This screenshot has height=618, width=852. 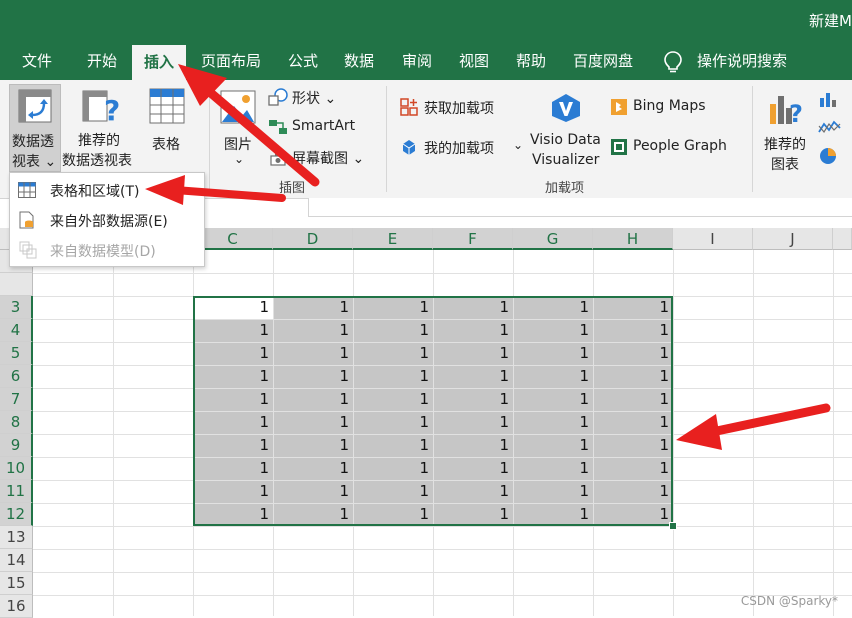 I want to click on row-header-10: 10, so click(x=16, y=468).